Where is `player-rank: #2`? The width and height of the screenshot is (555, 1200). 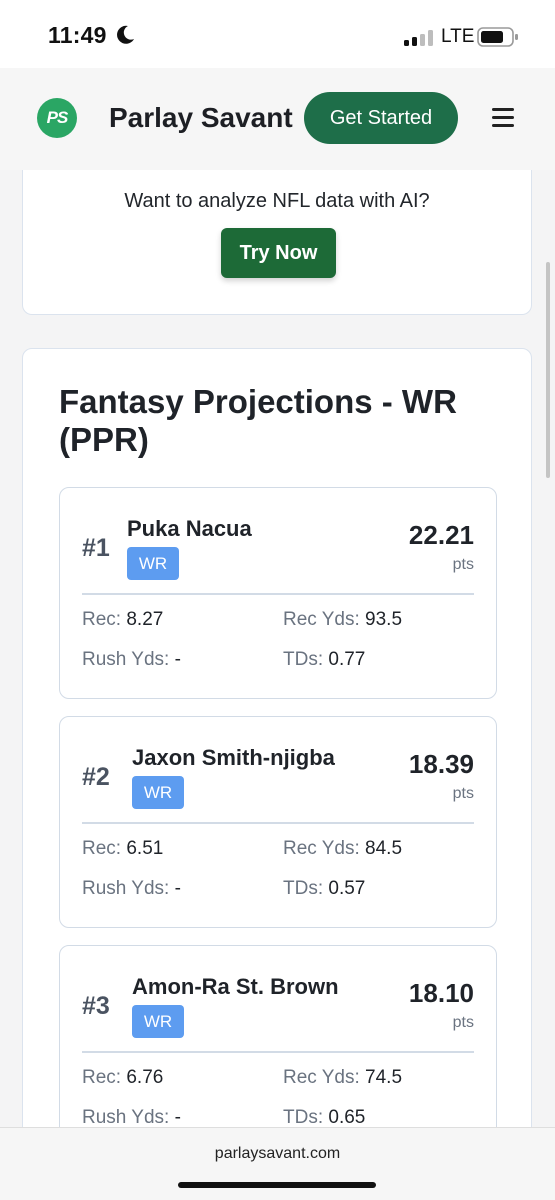
player-rank: #2 is located at coordinates (96, 777).